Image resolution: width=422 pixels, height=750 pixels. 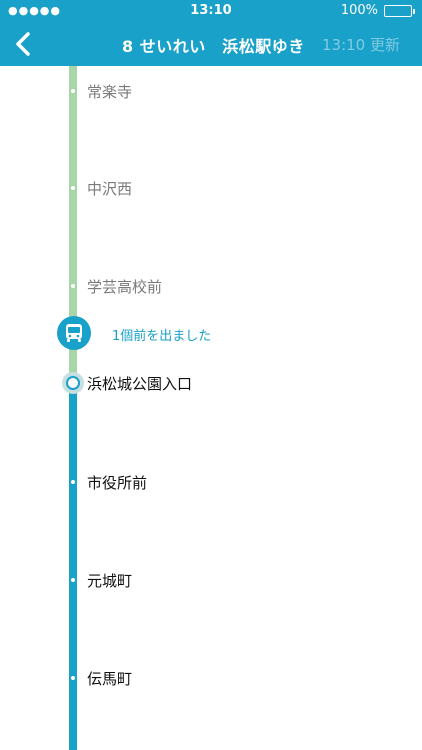 I want to click on current-stop-name: 浜松城公園入口, so click(x=140, y=384).